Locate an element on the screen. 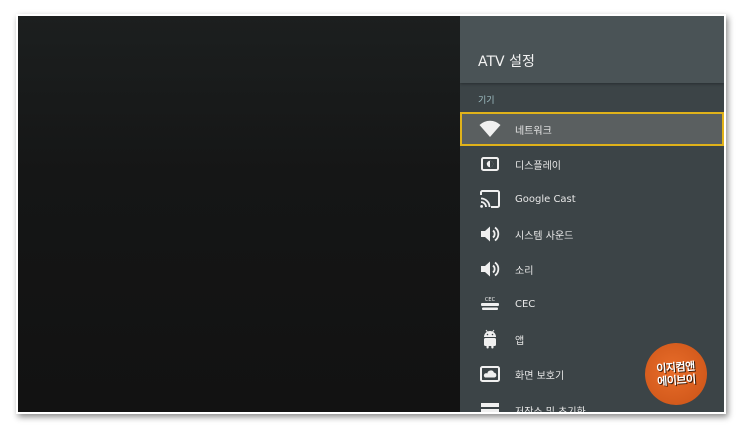 The width and height of the screenshot is (743, 430). cast-icon is located at coordinates (490, 199).